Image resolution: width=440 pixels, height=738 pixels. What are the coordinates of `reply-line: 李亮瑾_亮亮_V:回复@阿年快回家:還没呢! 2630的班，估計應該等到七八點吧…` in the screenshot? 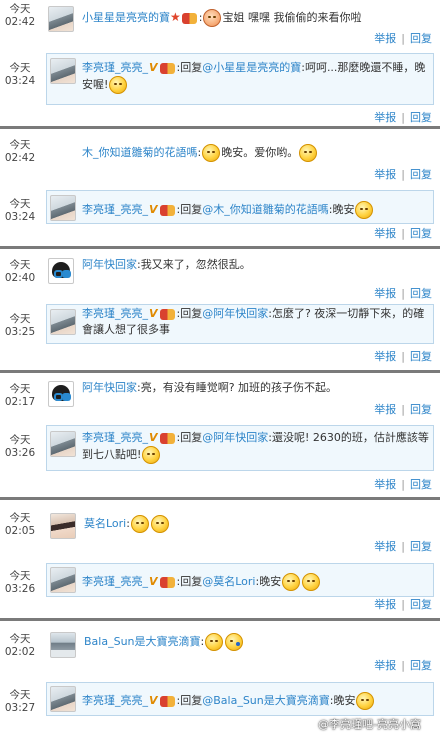 It's located at (257, 447).